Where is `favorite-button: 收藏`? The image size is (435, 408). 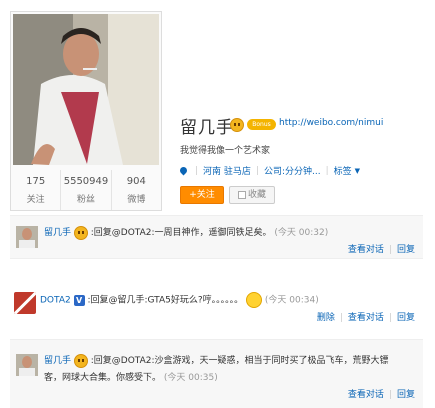
favorite-button: 收藏 is located at coordinates (252, 195).